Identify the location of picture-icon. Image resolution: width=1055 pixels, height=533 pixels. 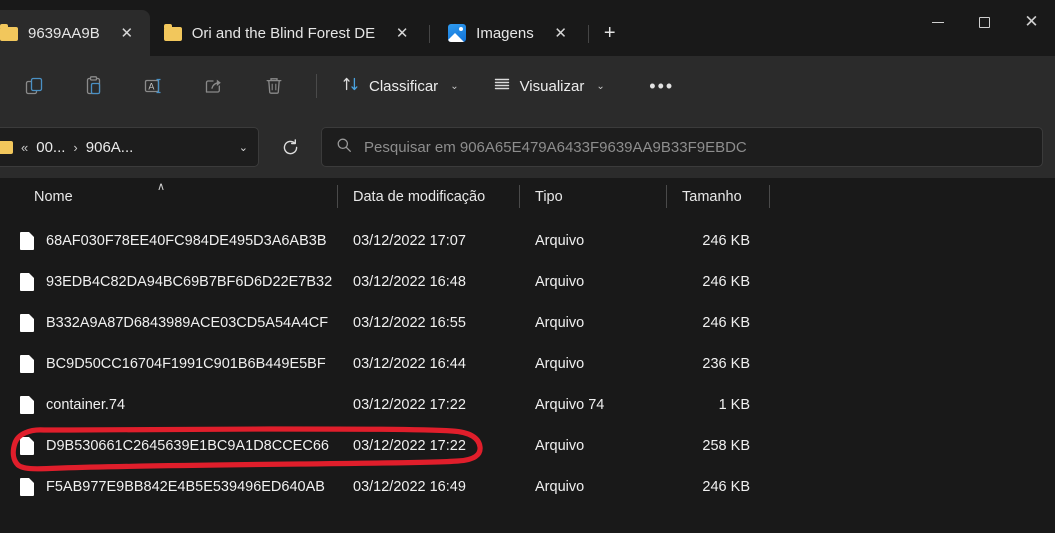
(457, 33).